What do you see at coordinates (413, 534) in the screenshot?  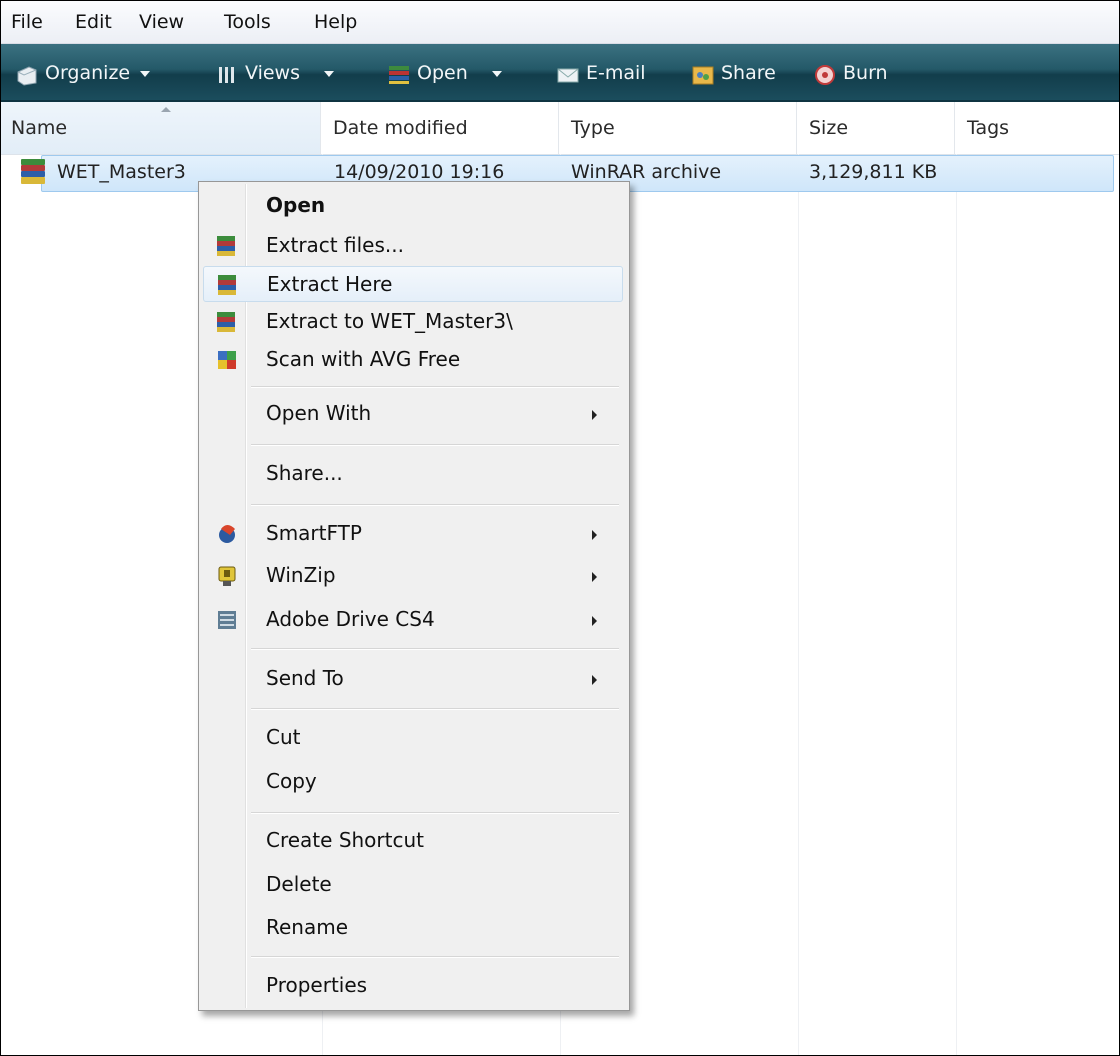 I see `menu-item-smartftp: SmartFTP` at bounding box center [413, 534].